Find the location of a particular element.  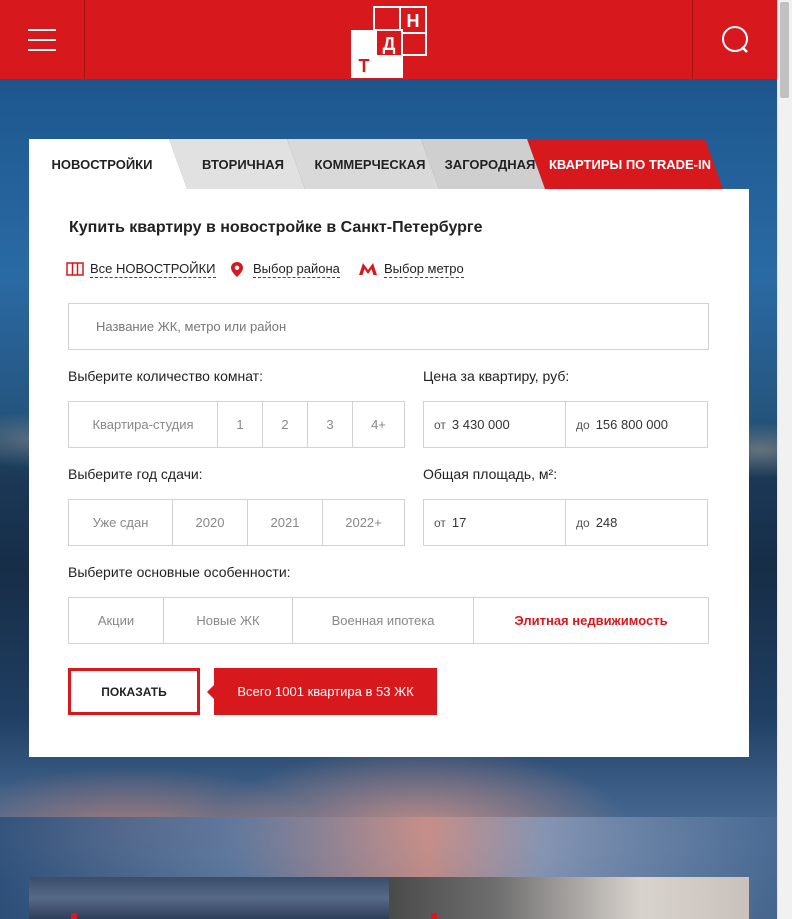

show-button: ПОКАЗАТЬ is located at coordinates (134, 691).